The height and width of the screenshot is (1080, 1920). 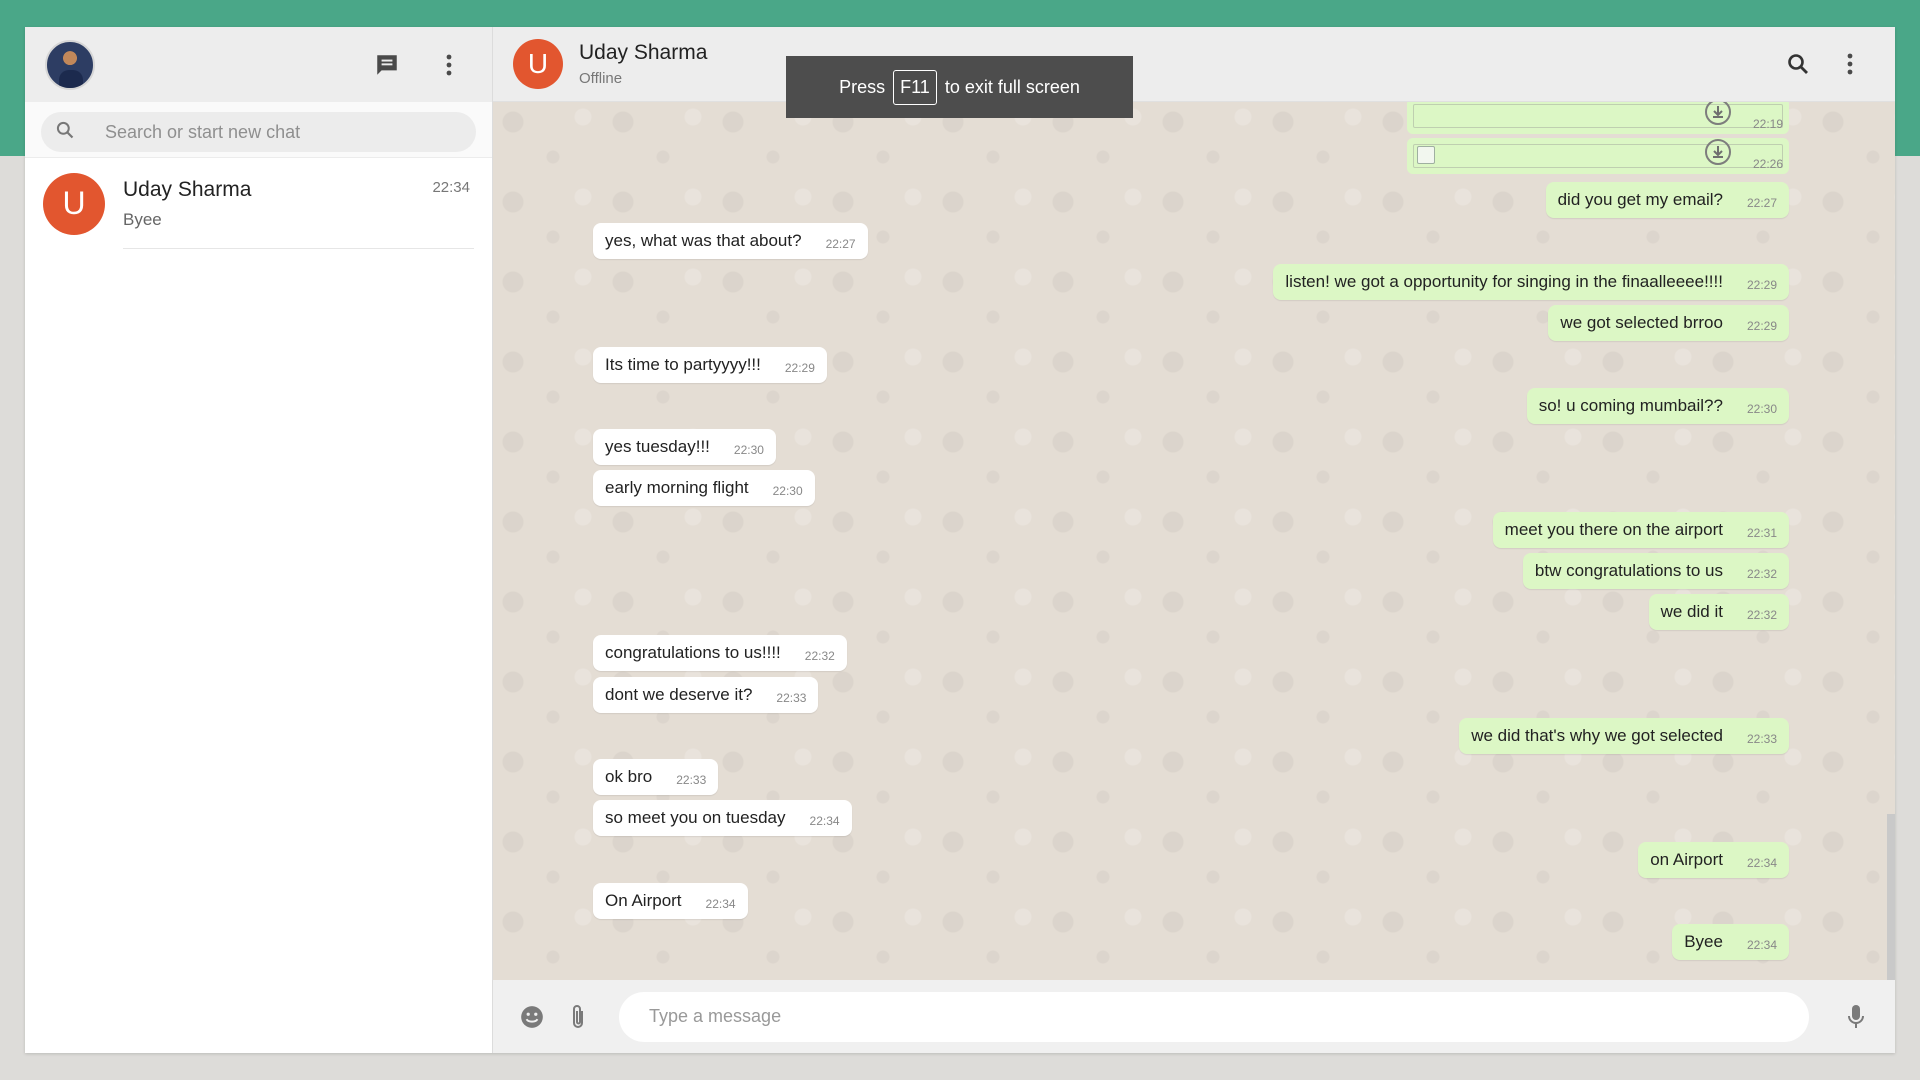 What do you see at coordinates (1891, 897) in the screenshot?
I see `scrollbar-thumb` at bounding box center [1891, 897].